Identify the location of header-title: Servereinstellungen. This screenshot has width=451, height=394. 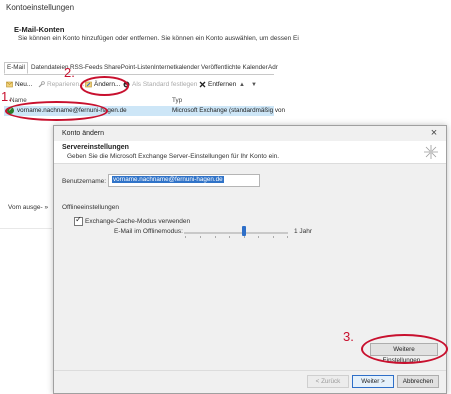
(95, 147).